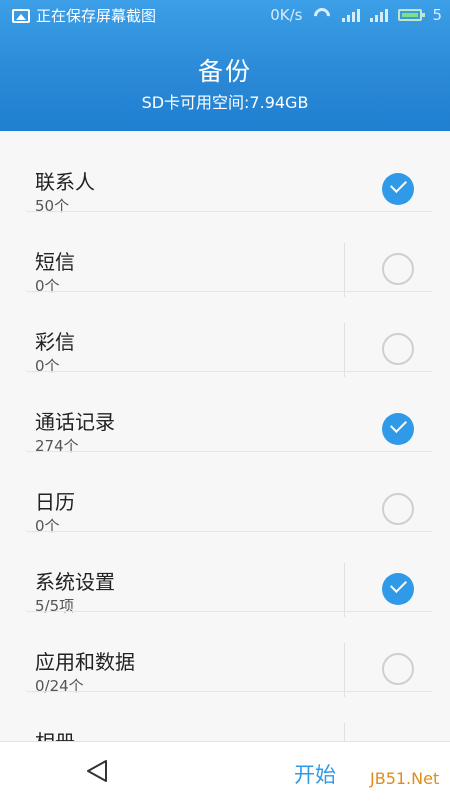 The height and width of the screenshot is (801, 450). What do you see at coordinates (315, 774) in the screenshot?
I see `start-button: 开始` at bounding box center [315, 774].